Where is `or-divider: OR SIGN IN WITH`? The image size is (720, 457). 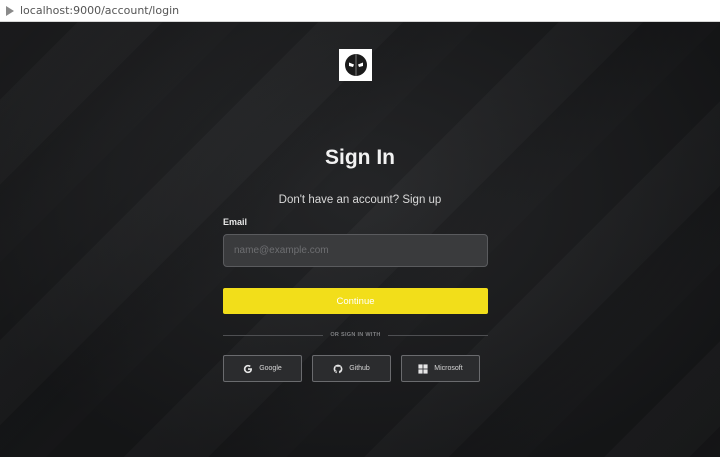
or-divider: OR SIGN IN WITH is located at coordinates (355, 335).